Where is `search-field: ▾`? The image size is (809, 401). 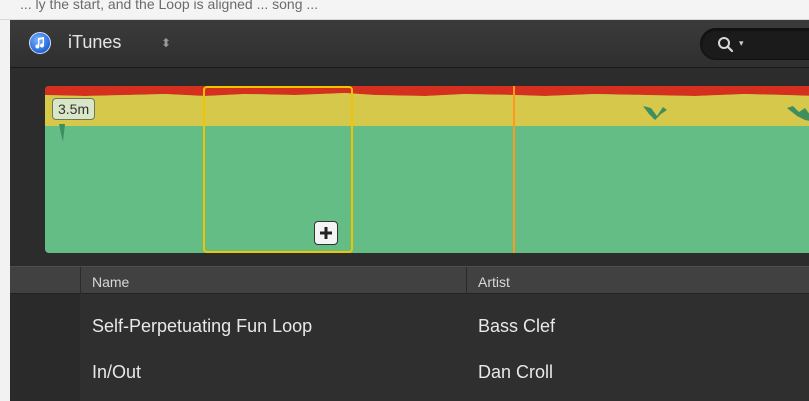
search-field: ▾ is located at coordinates (754, 44).